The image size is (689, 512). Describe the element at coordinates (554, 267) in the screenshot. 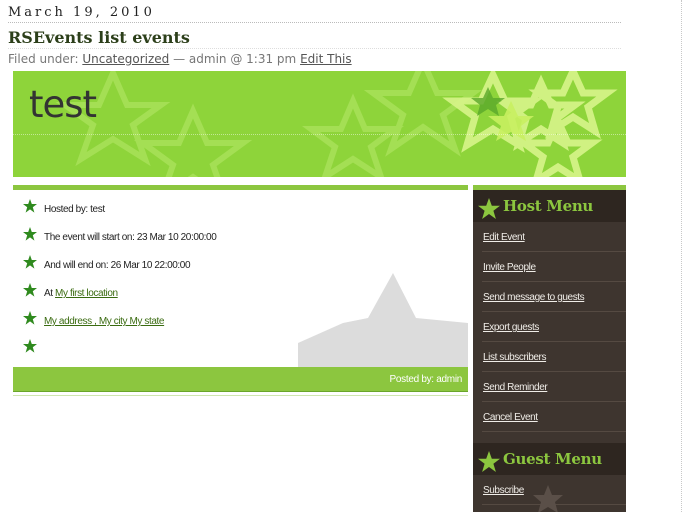

I see `menu-item-invite-people: Invite People` at that location.